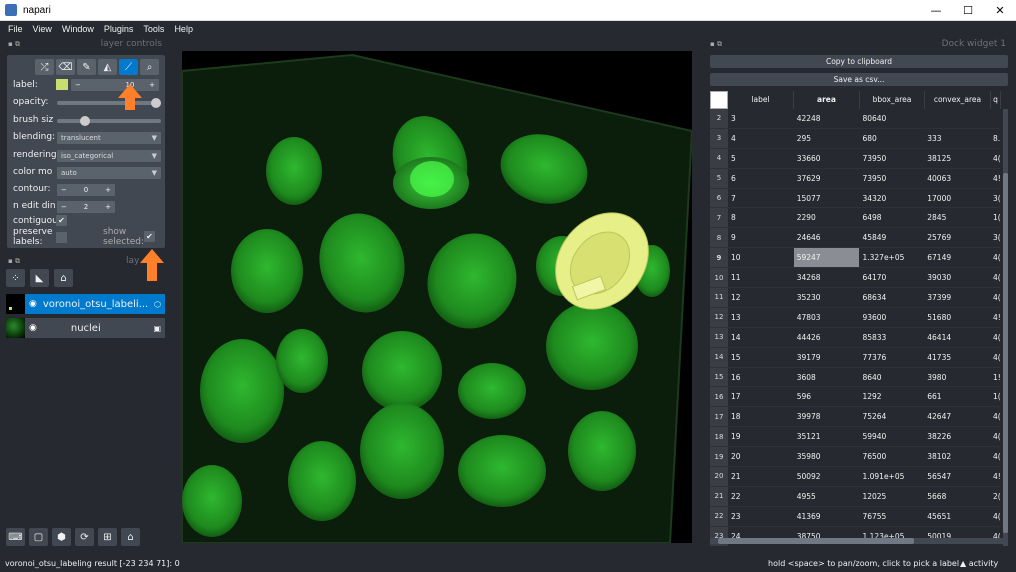  What do you see at coordinates (957, 396) in the screenshot?
I see `table-cell: 661` at bounding box center [957, 396].